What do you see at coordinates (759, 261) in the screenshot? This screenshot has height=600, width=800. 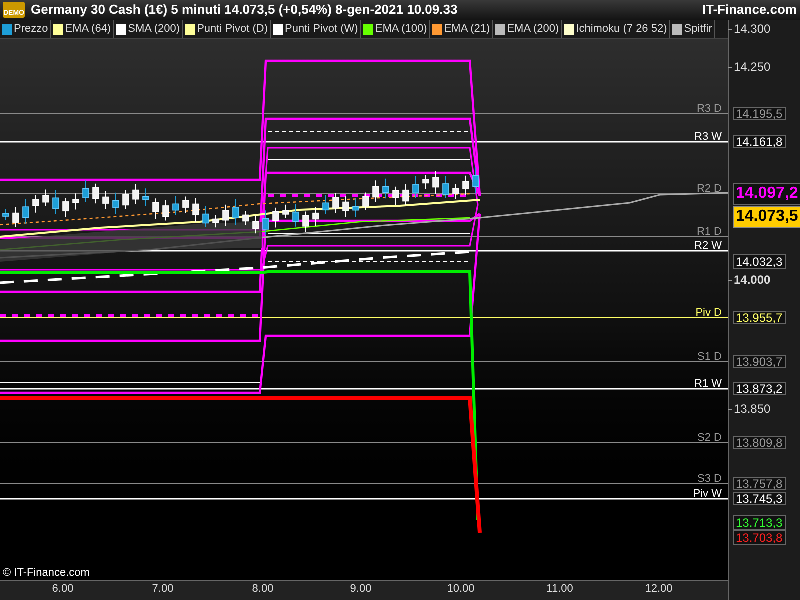 I see `price-tag: 14.032,3` at bounding box center [759, 261].